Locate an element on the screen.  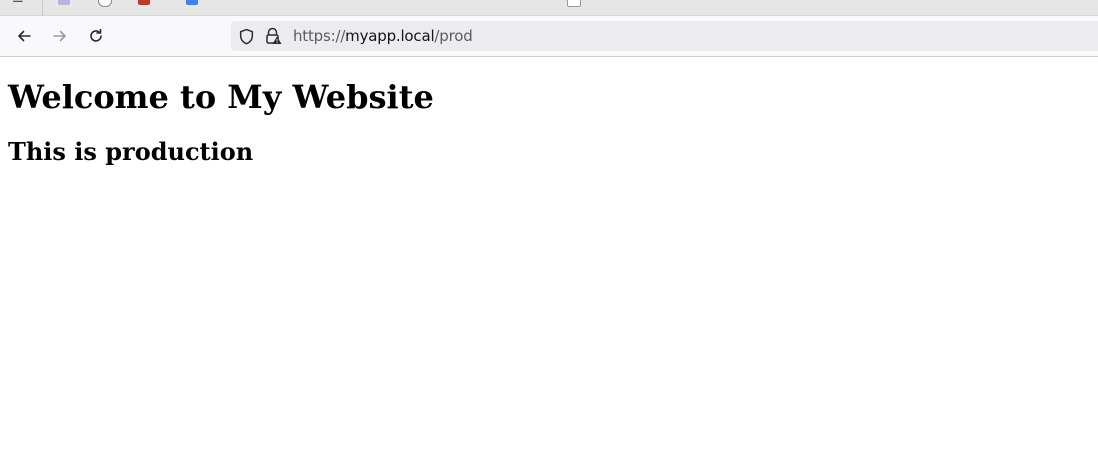
page-heading: Welcome to My Website is located at coordinates (221, 97).